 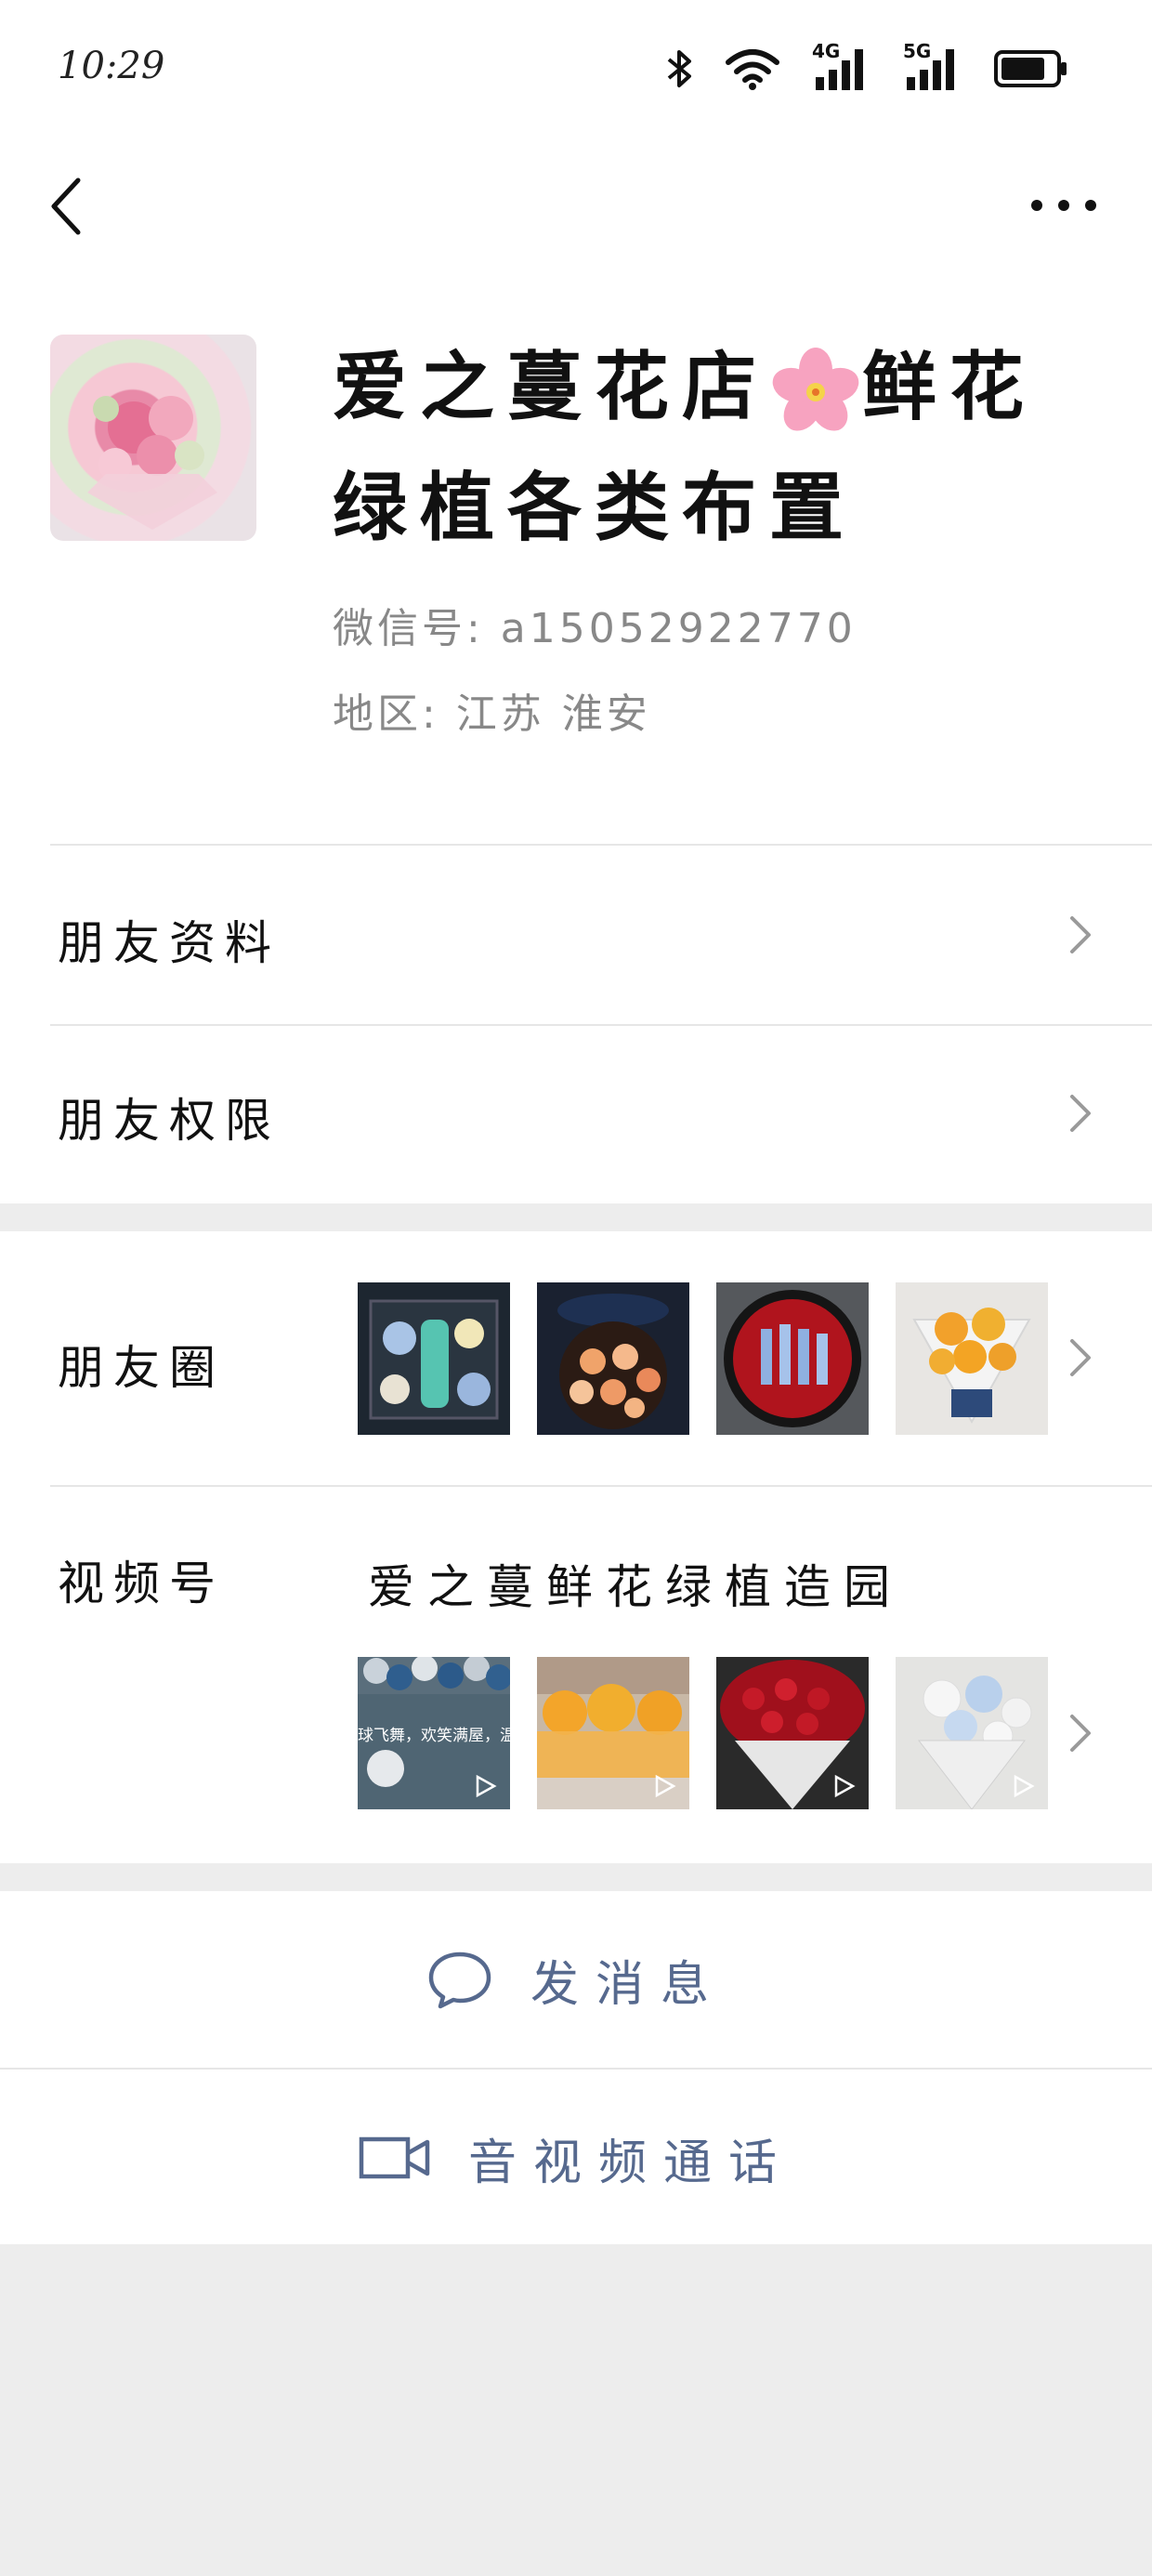 I want to click on friend-permissions-label: 朋友权限, so click(x=169, y=1121).